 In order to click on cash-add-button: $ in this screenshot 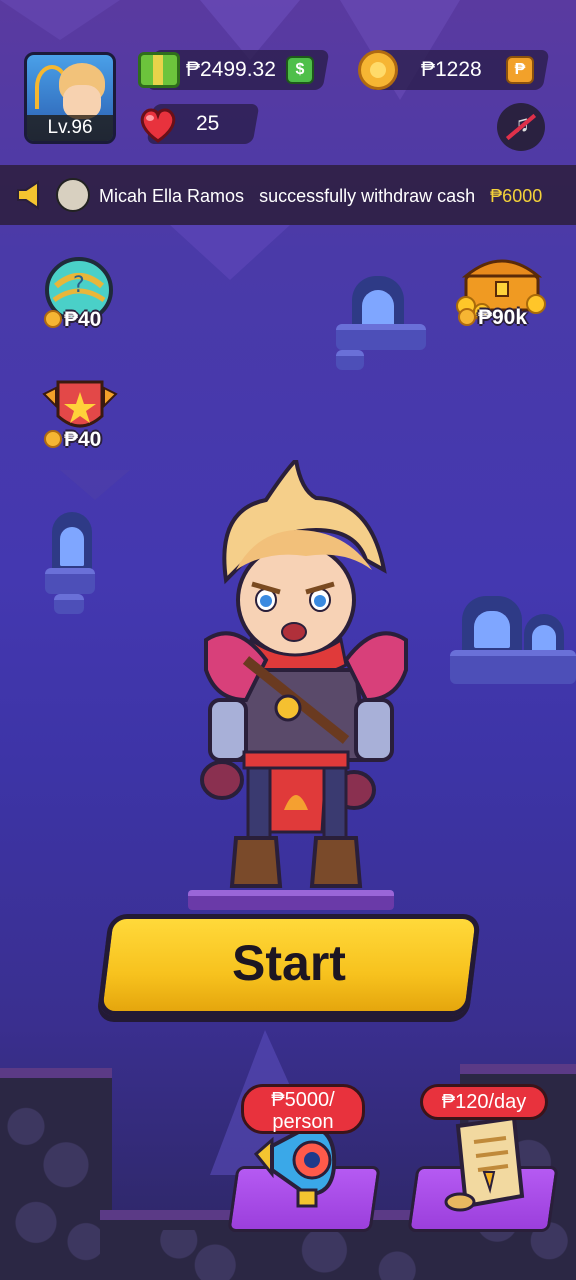, I will do `click(300, 70)`.